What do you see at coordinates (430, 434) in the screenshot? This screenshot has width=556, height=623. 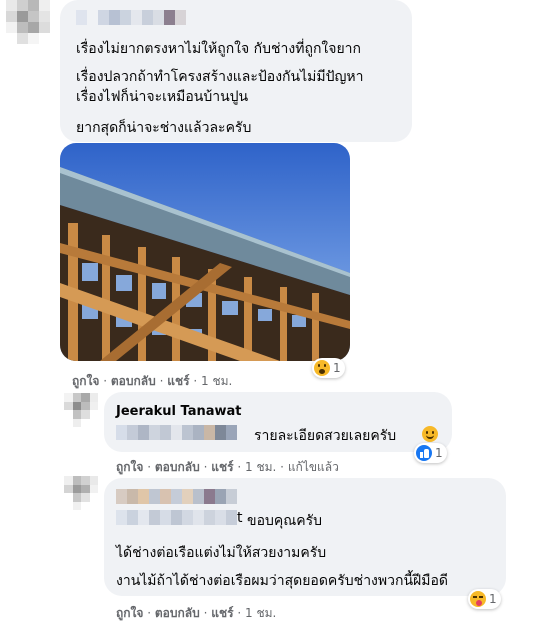 I see `smile-emoji-icon` at bounding box center [430, 434].